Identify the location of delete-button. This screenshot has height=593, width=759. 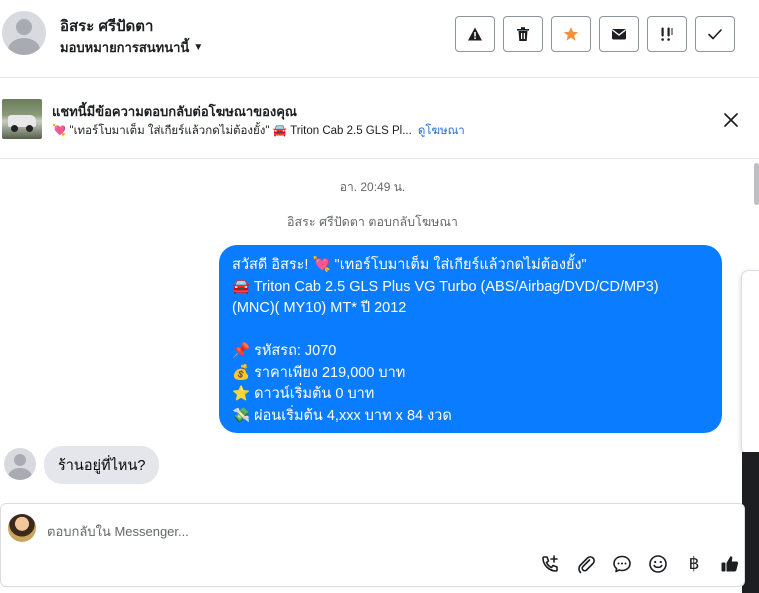
(523, 34).